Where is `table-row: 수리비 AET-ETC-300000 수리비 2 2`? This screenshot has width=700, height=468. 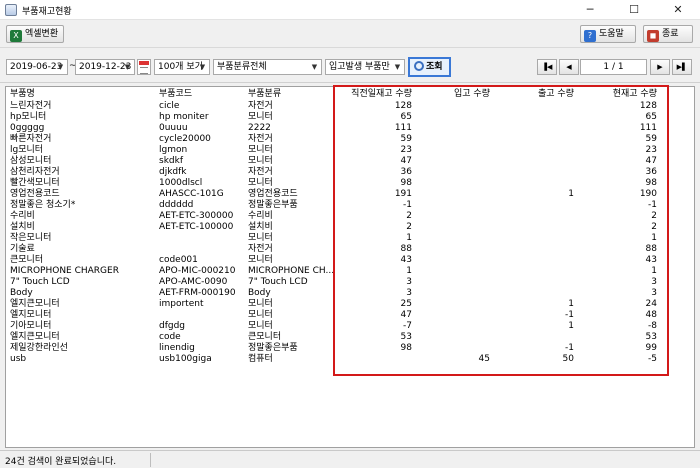
table-row: 수리비 AET-ETC-300000 수리비 2 2 is located at coordinates (350, 216).